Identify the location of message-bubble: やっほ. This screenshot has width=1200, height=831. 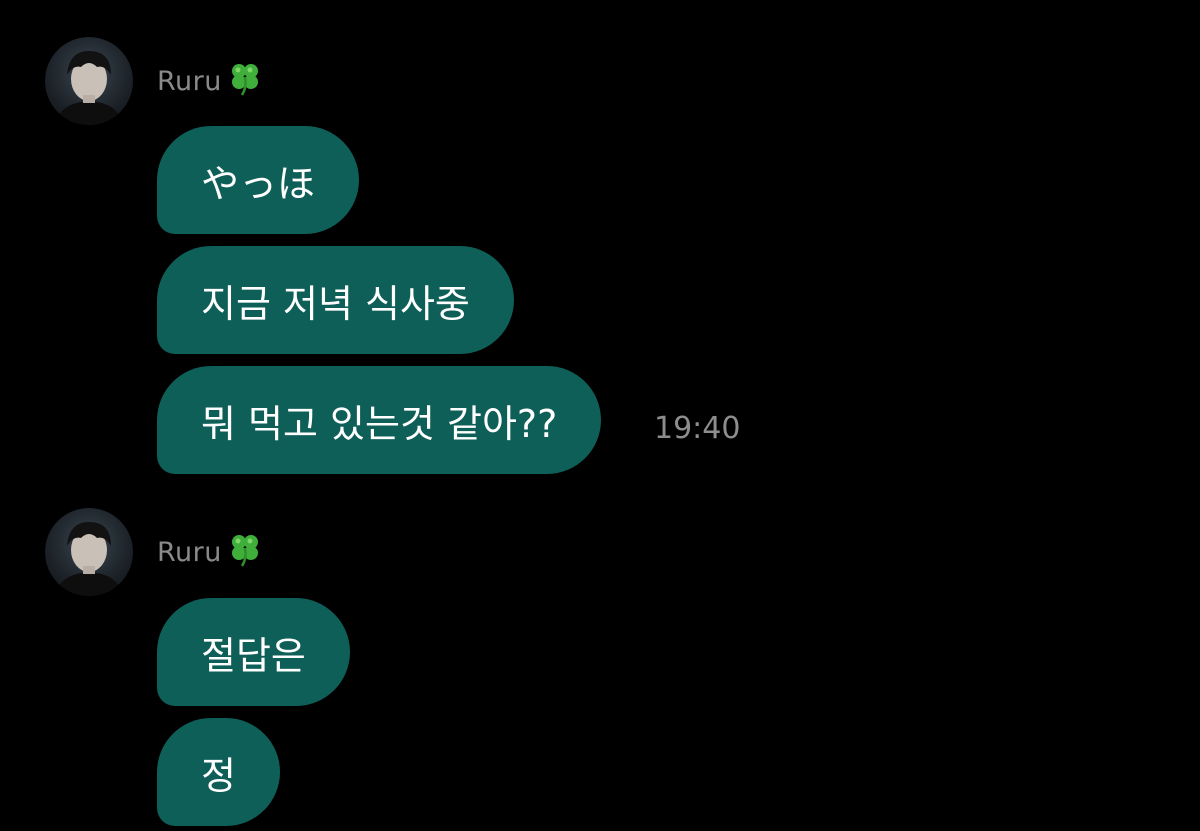
(258, 180).